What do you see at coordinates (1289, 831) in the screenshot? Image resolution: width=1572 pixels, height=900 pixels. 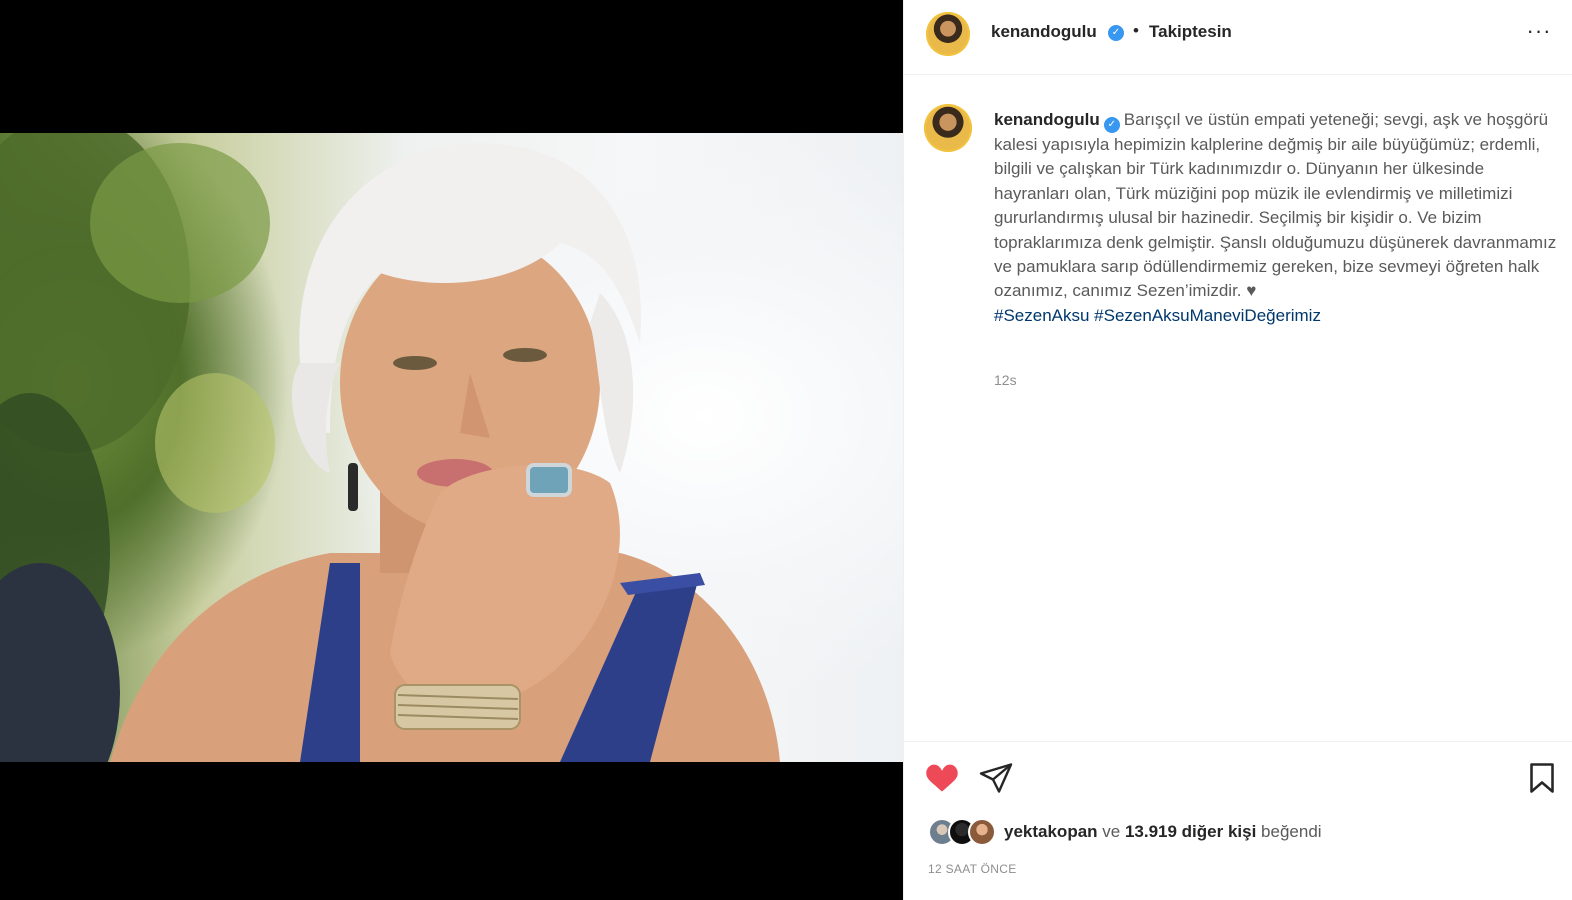 I see `likes-suffix: beğendi` at bounding box center [1289, 831].